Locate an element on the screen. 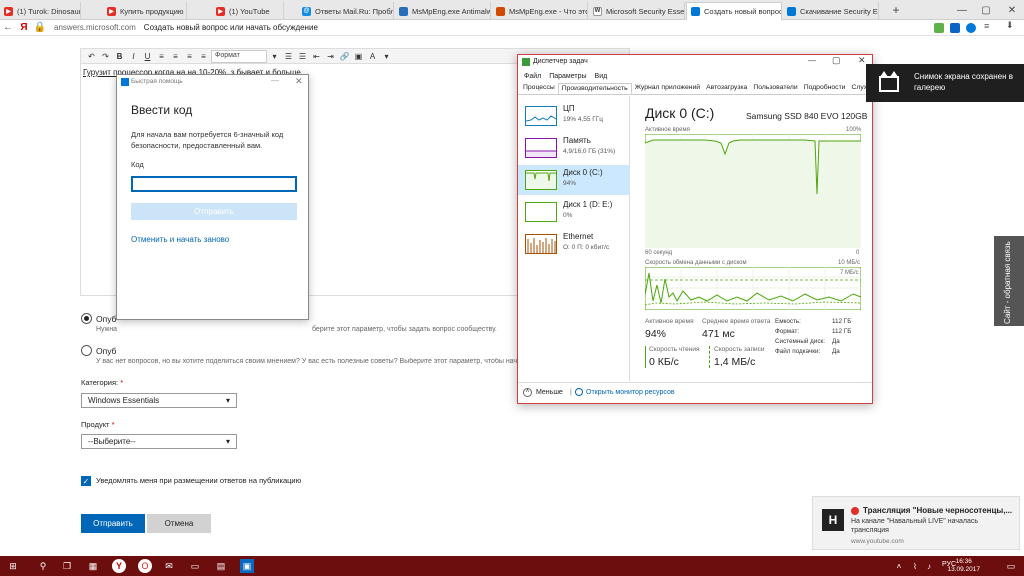 The height and width of the screenshot is (576, 1024). feedback-tab: Сайт - обратная связь is located at coordinates (1009, 281).